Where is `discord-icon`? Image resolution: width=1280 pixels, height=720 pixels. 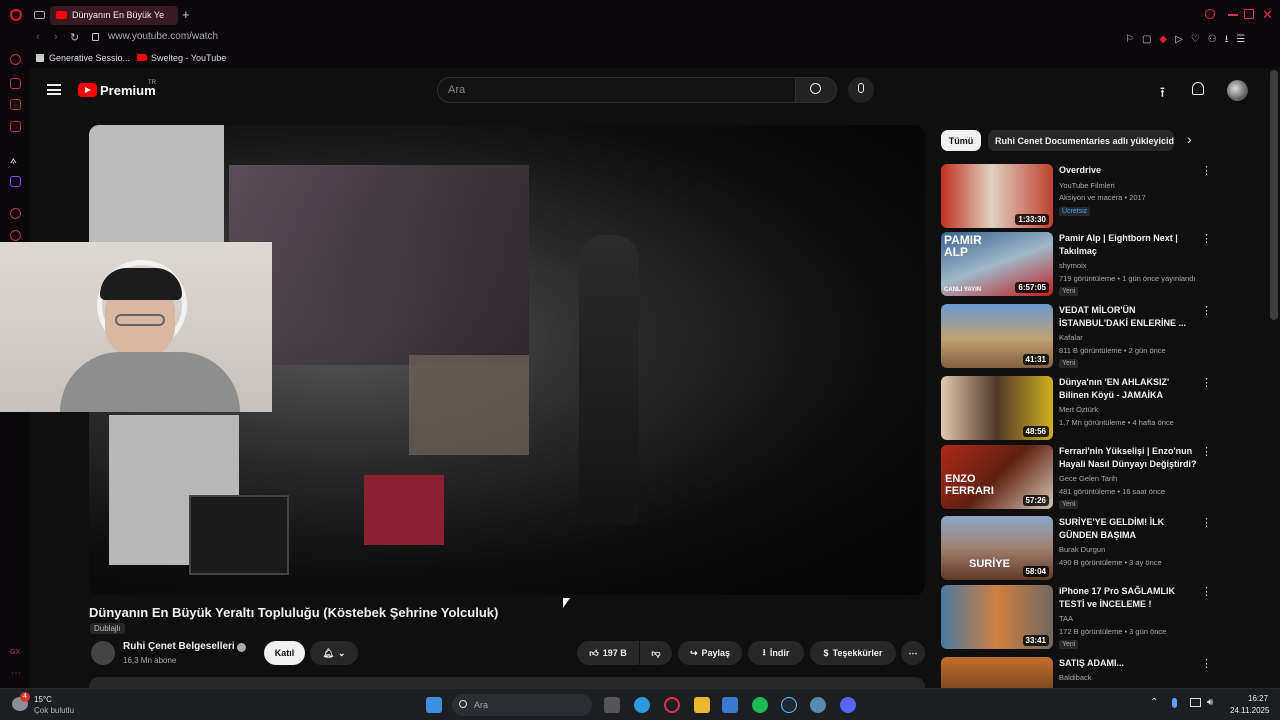 discord-icon is located at coordinates (848, 705).